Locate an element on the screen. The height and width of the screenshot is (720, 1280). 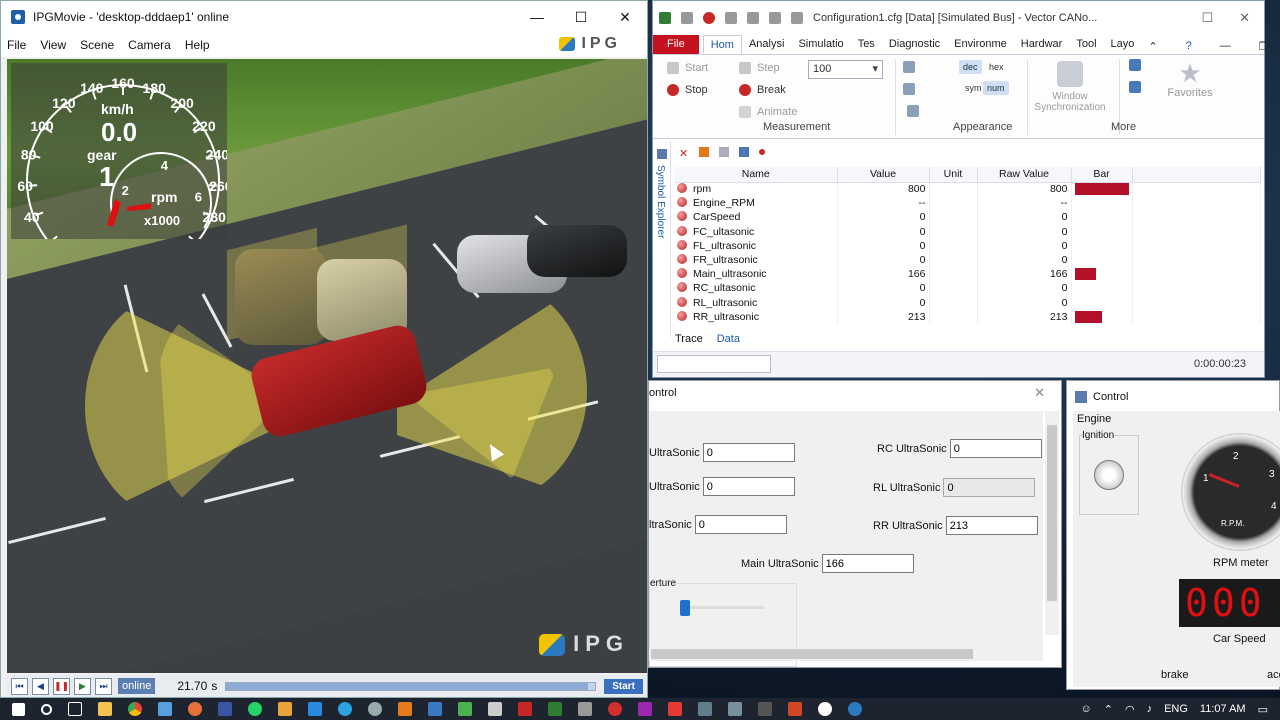
menu-view: View is located at coordinates (53, 45).